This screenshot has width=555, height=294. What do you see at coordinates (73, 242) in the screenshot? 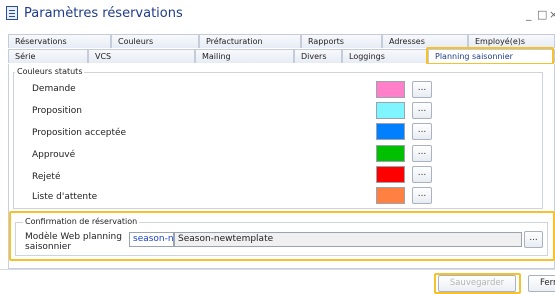
I see `web-template-label: Modèle Web planning saisonnier` at bounding box center [73, 242].